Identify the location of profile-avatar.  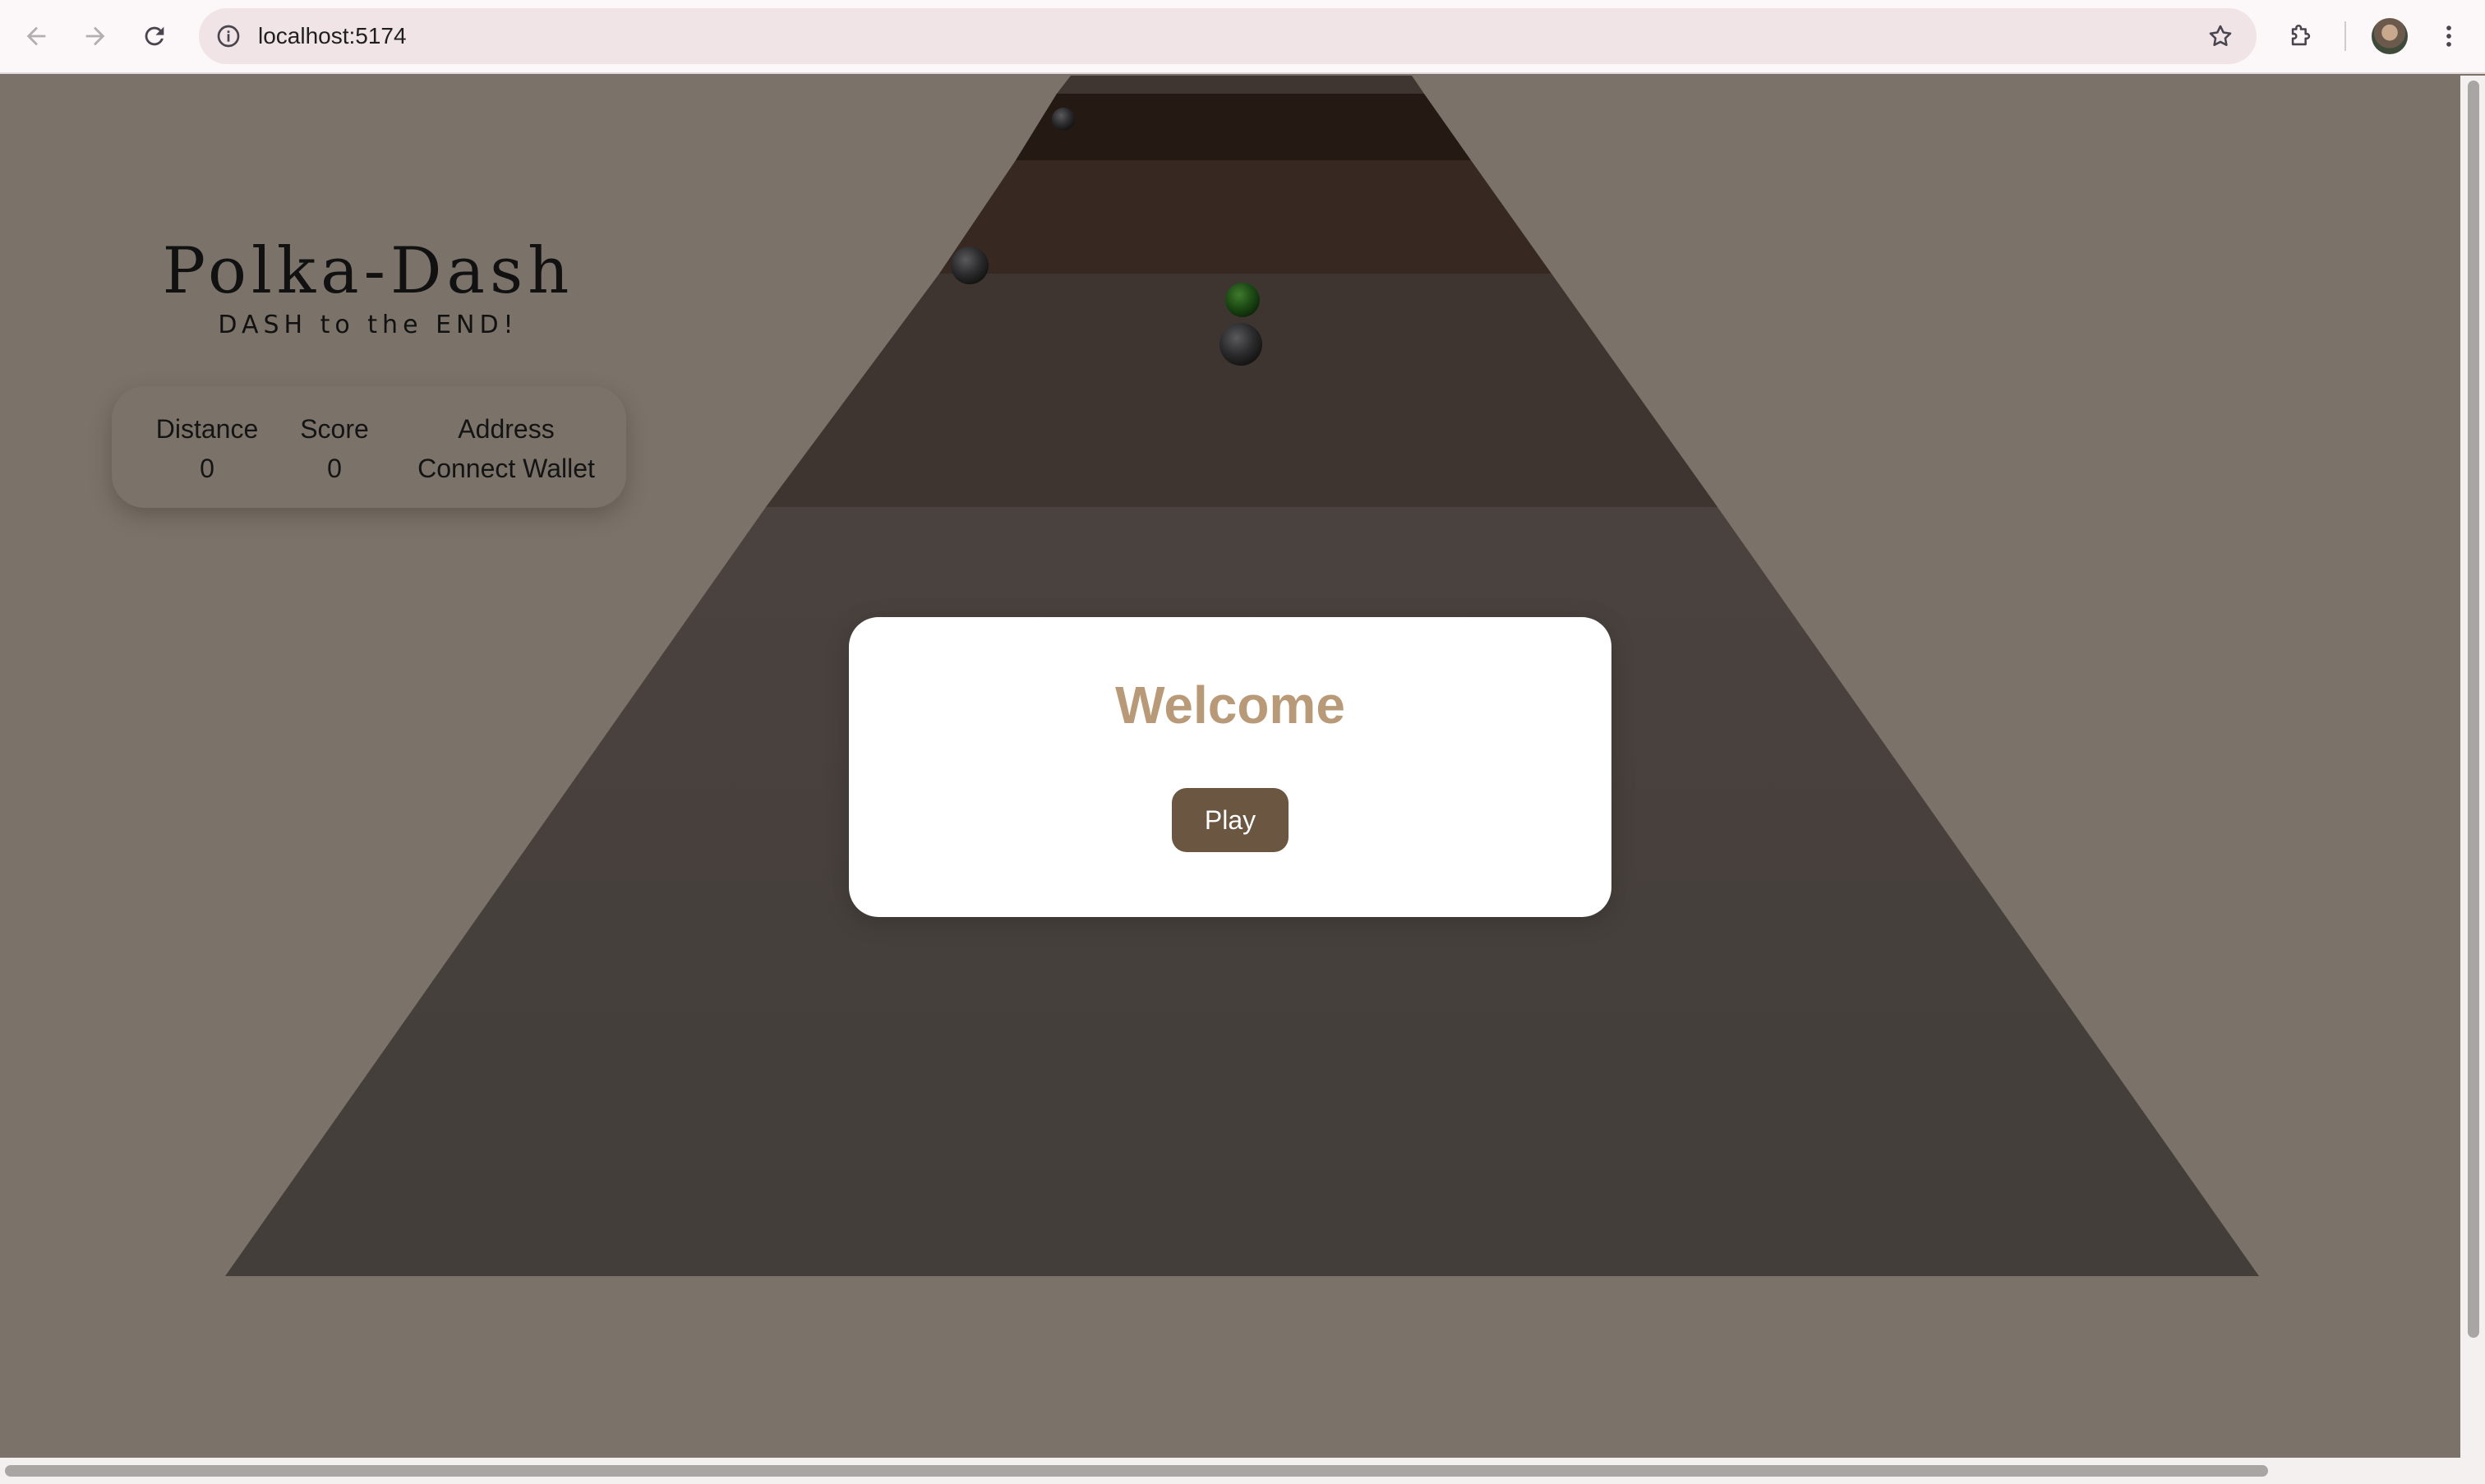
(2390, 36).